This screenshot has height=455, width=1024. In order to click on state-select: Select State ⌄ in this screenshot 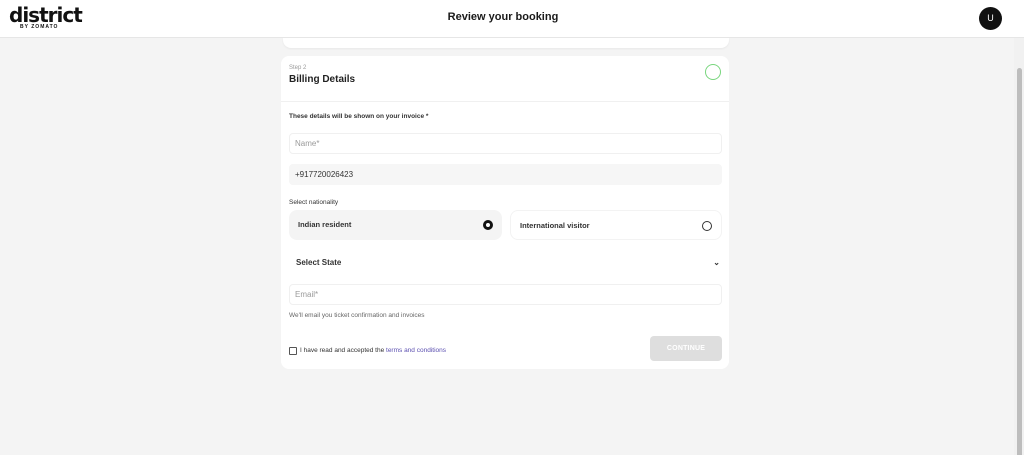, I will do `click(505, 262)`.